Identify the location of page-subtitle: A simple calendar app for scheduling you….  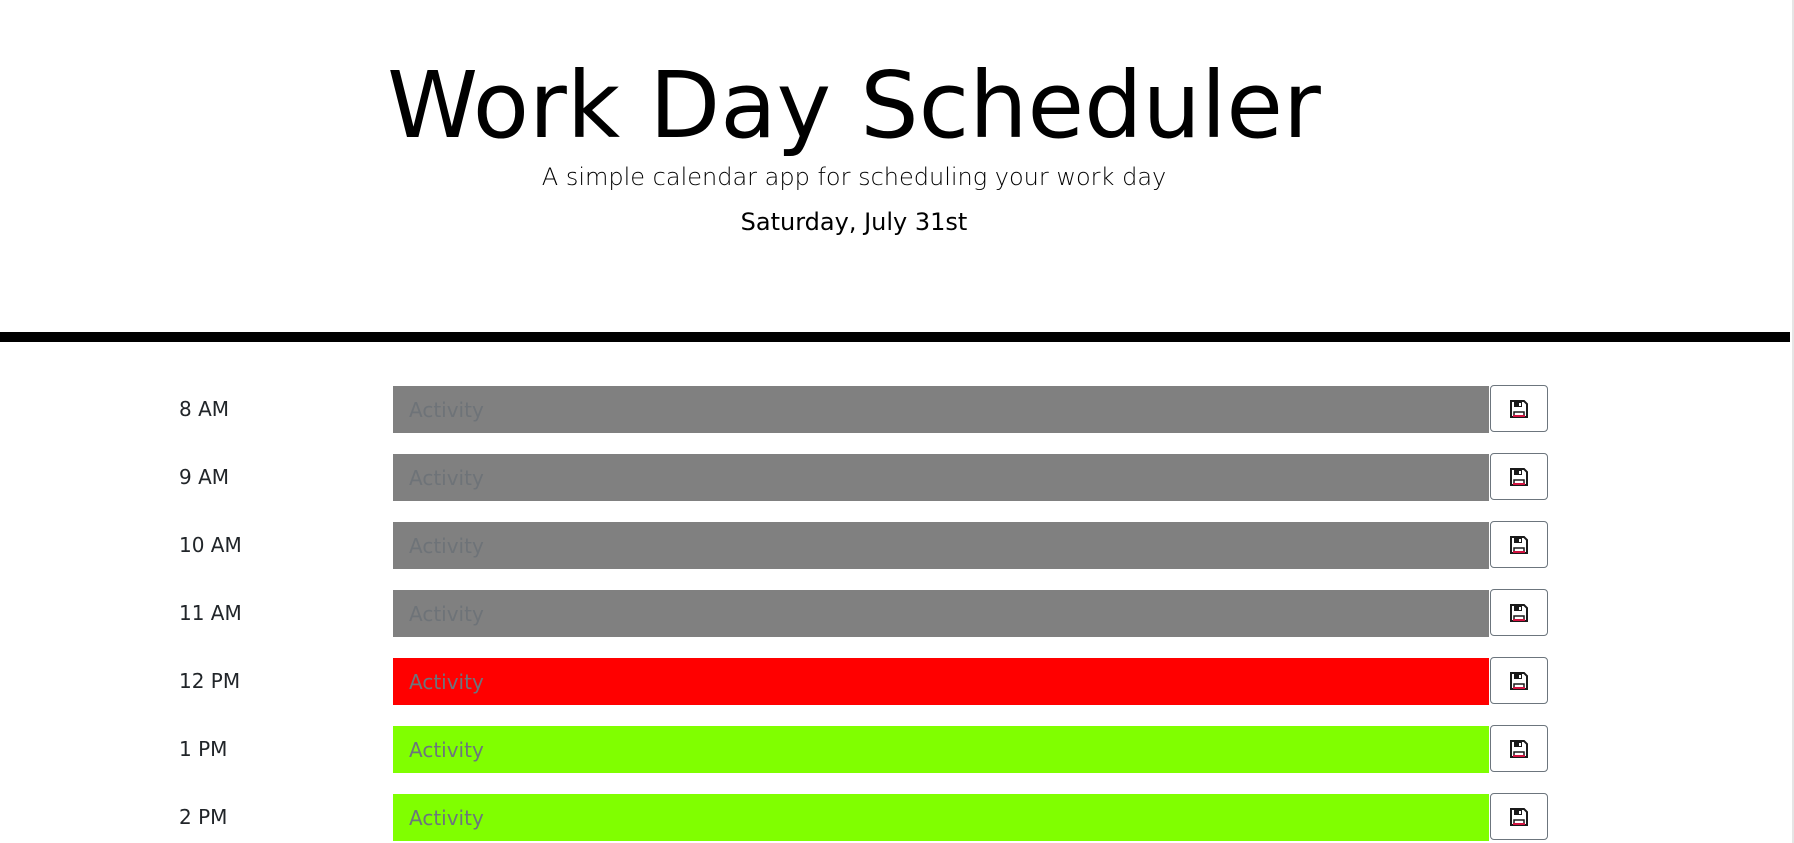
(854, 177).